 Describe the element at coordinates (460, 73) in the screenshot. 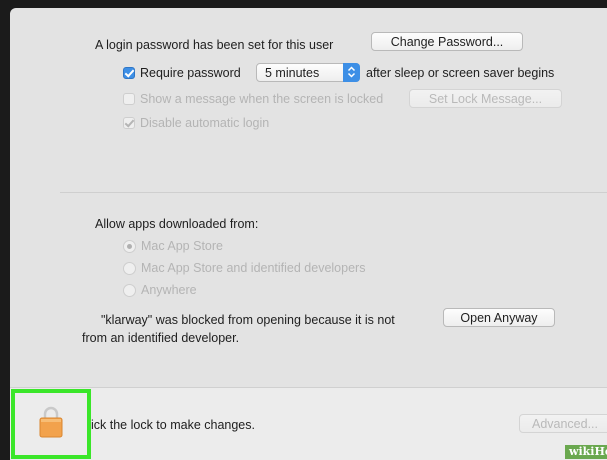

I see `require-password-suffix: after sleep or screen saver begins` at that location.